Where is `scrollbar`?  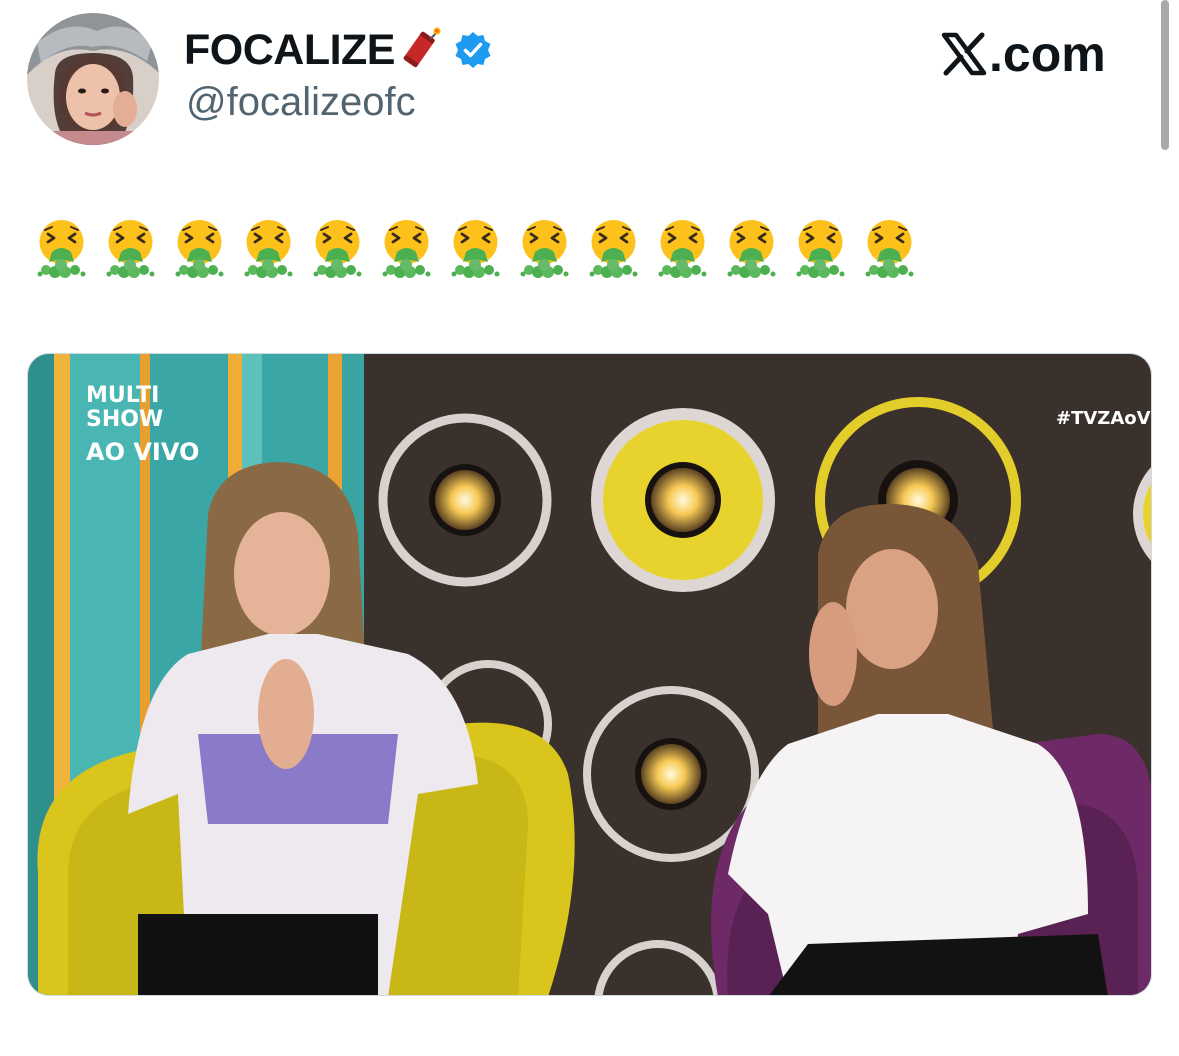
scrollbar is located at coordinates (1165, 75).